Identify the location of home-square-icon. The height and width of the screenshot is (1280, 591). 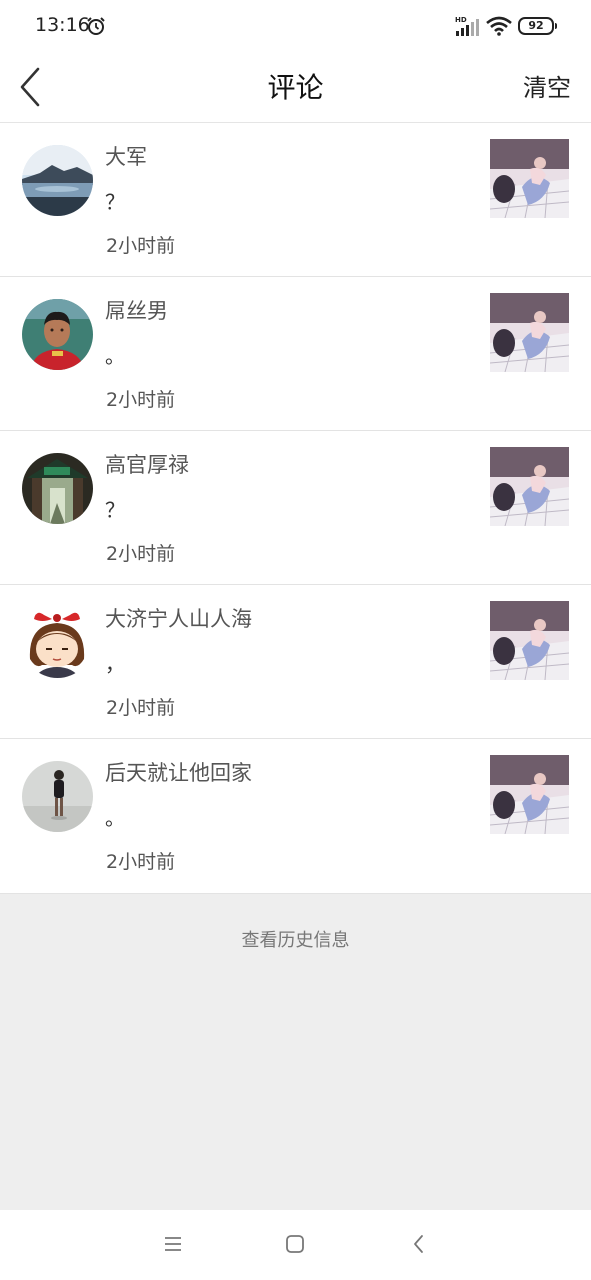
(295, 1244).